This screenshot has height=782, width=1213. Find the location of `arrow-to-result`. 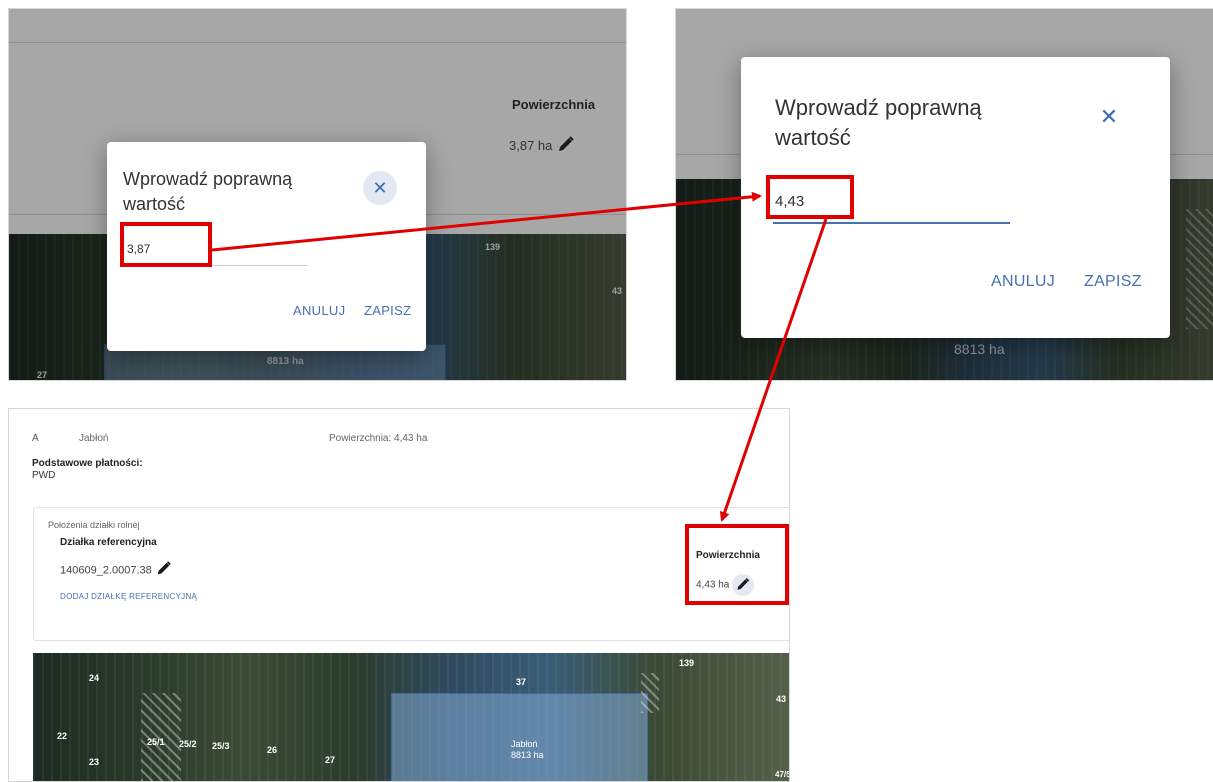

arrow-to-result is located at coordinates (773, 370).